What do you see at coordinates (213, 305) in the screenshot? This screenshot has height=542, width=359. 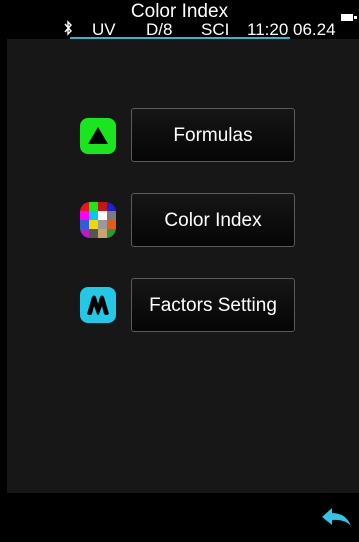 I see `factors-setting-button: Factors Setting` at bounding box center [213, 305].